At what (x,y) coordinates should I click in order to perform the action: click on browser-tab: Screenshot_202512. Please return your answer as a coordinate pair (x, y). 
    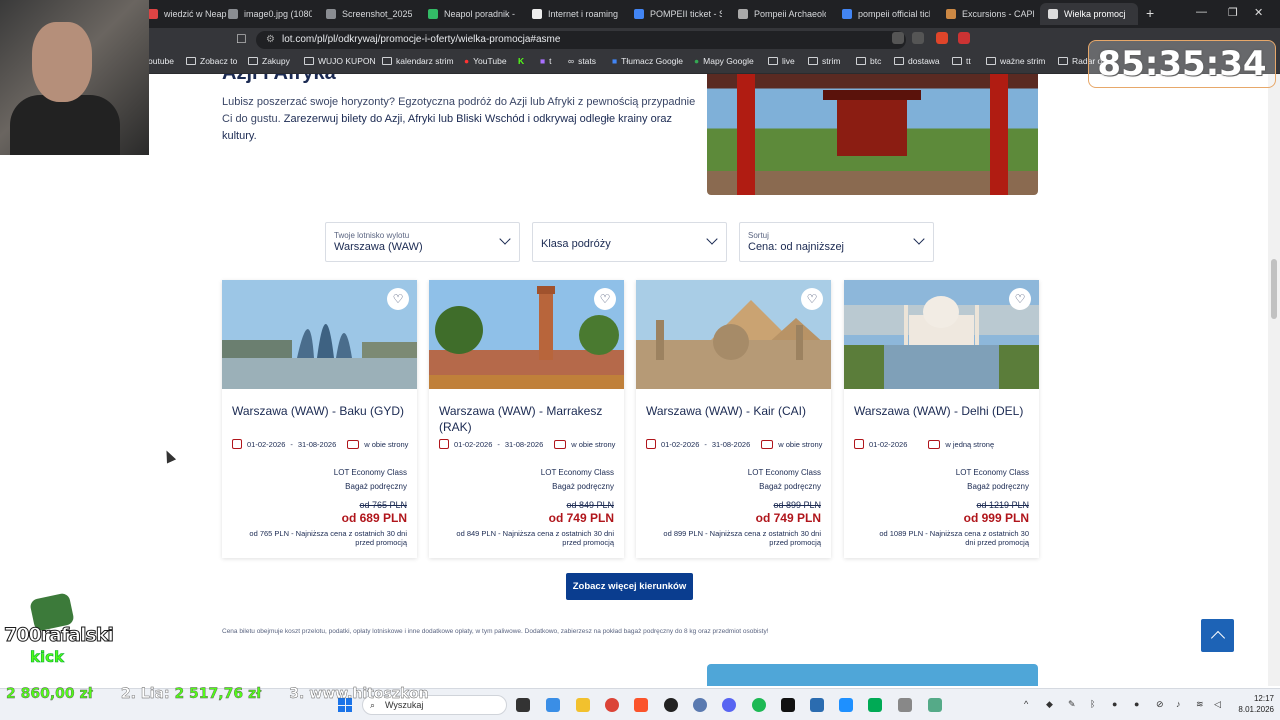
    Looking at the image, I should click on (365, 14).